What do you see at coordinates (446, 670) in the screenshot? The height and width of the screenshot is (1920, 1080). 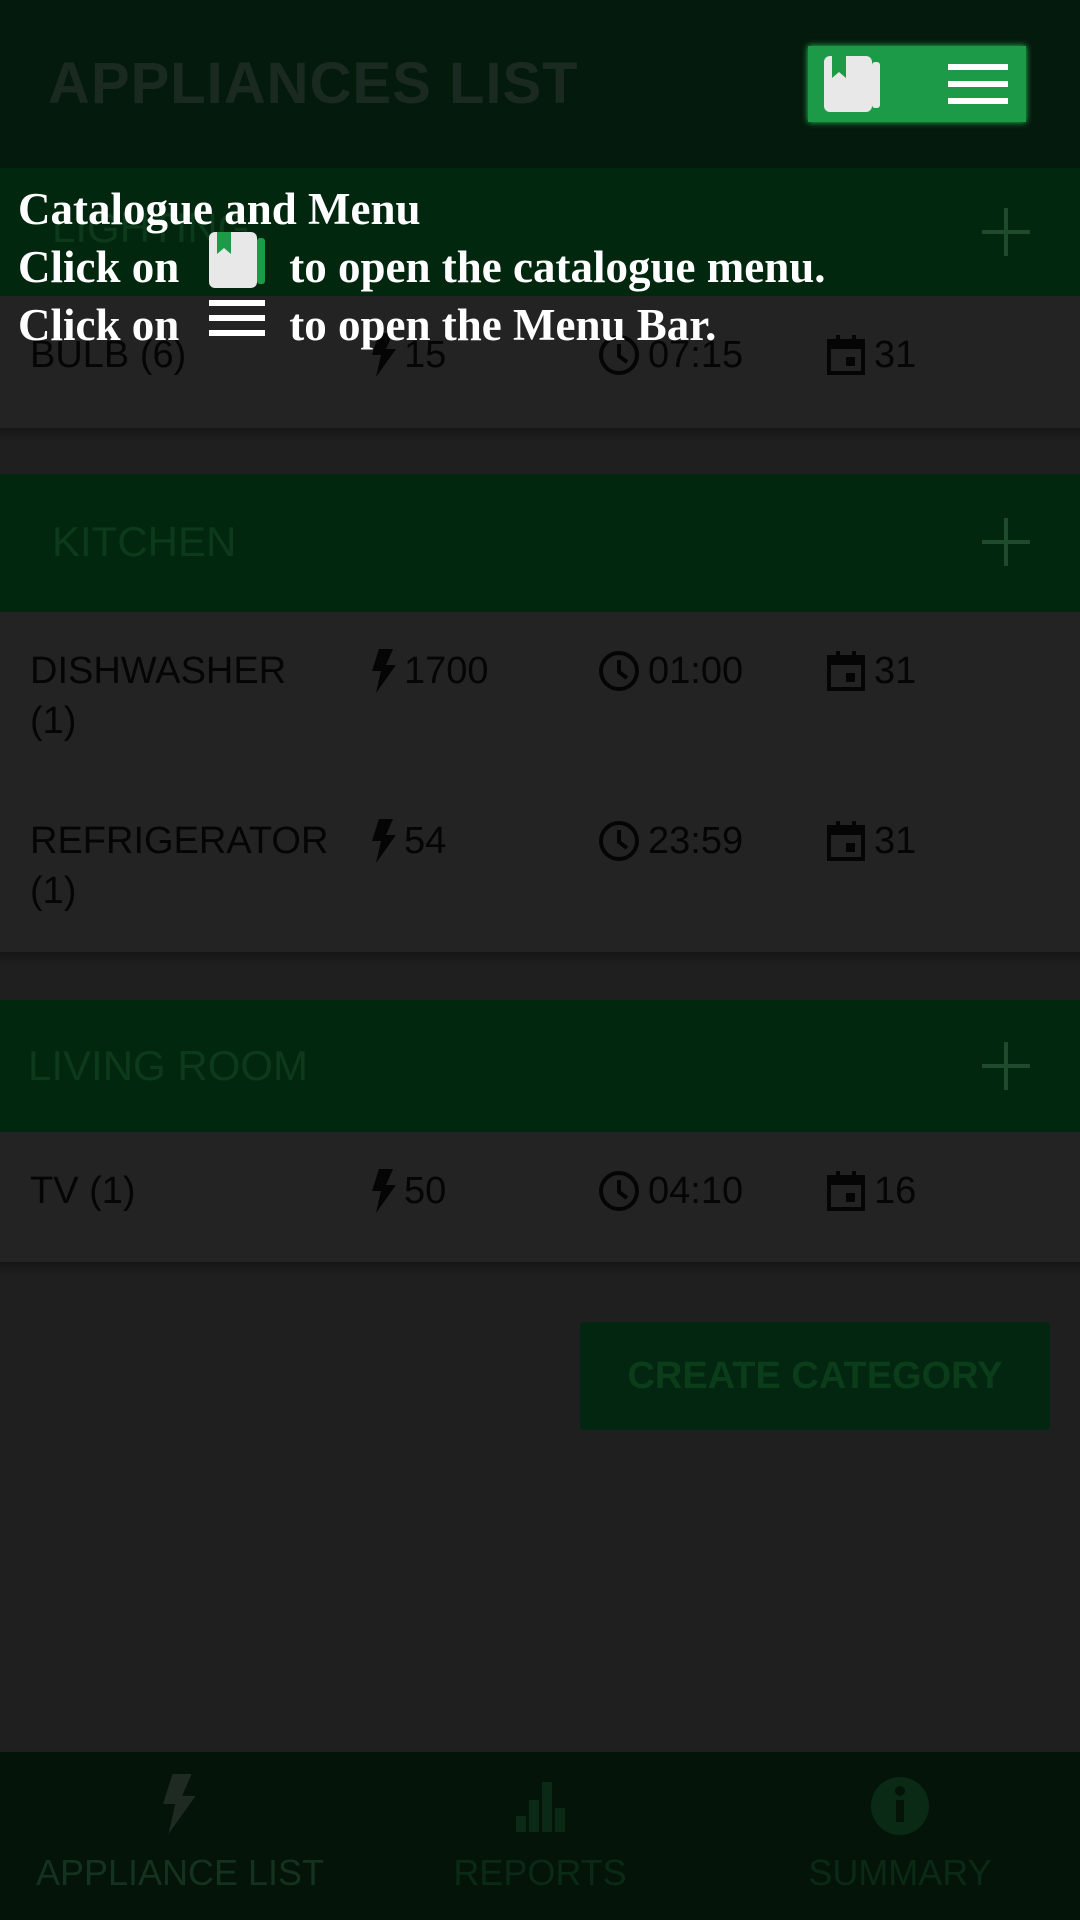 I see `power-value: 1700` at bounding box center [446, 670].